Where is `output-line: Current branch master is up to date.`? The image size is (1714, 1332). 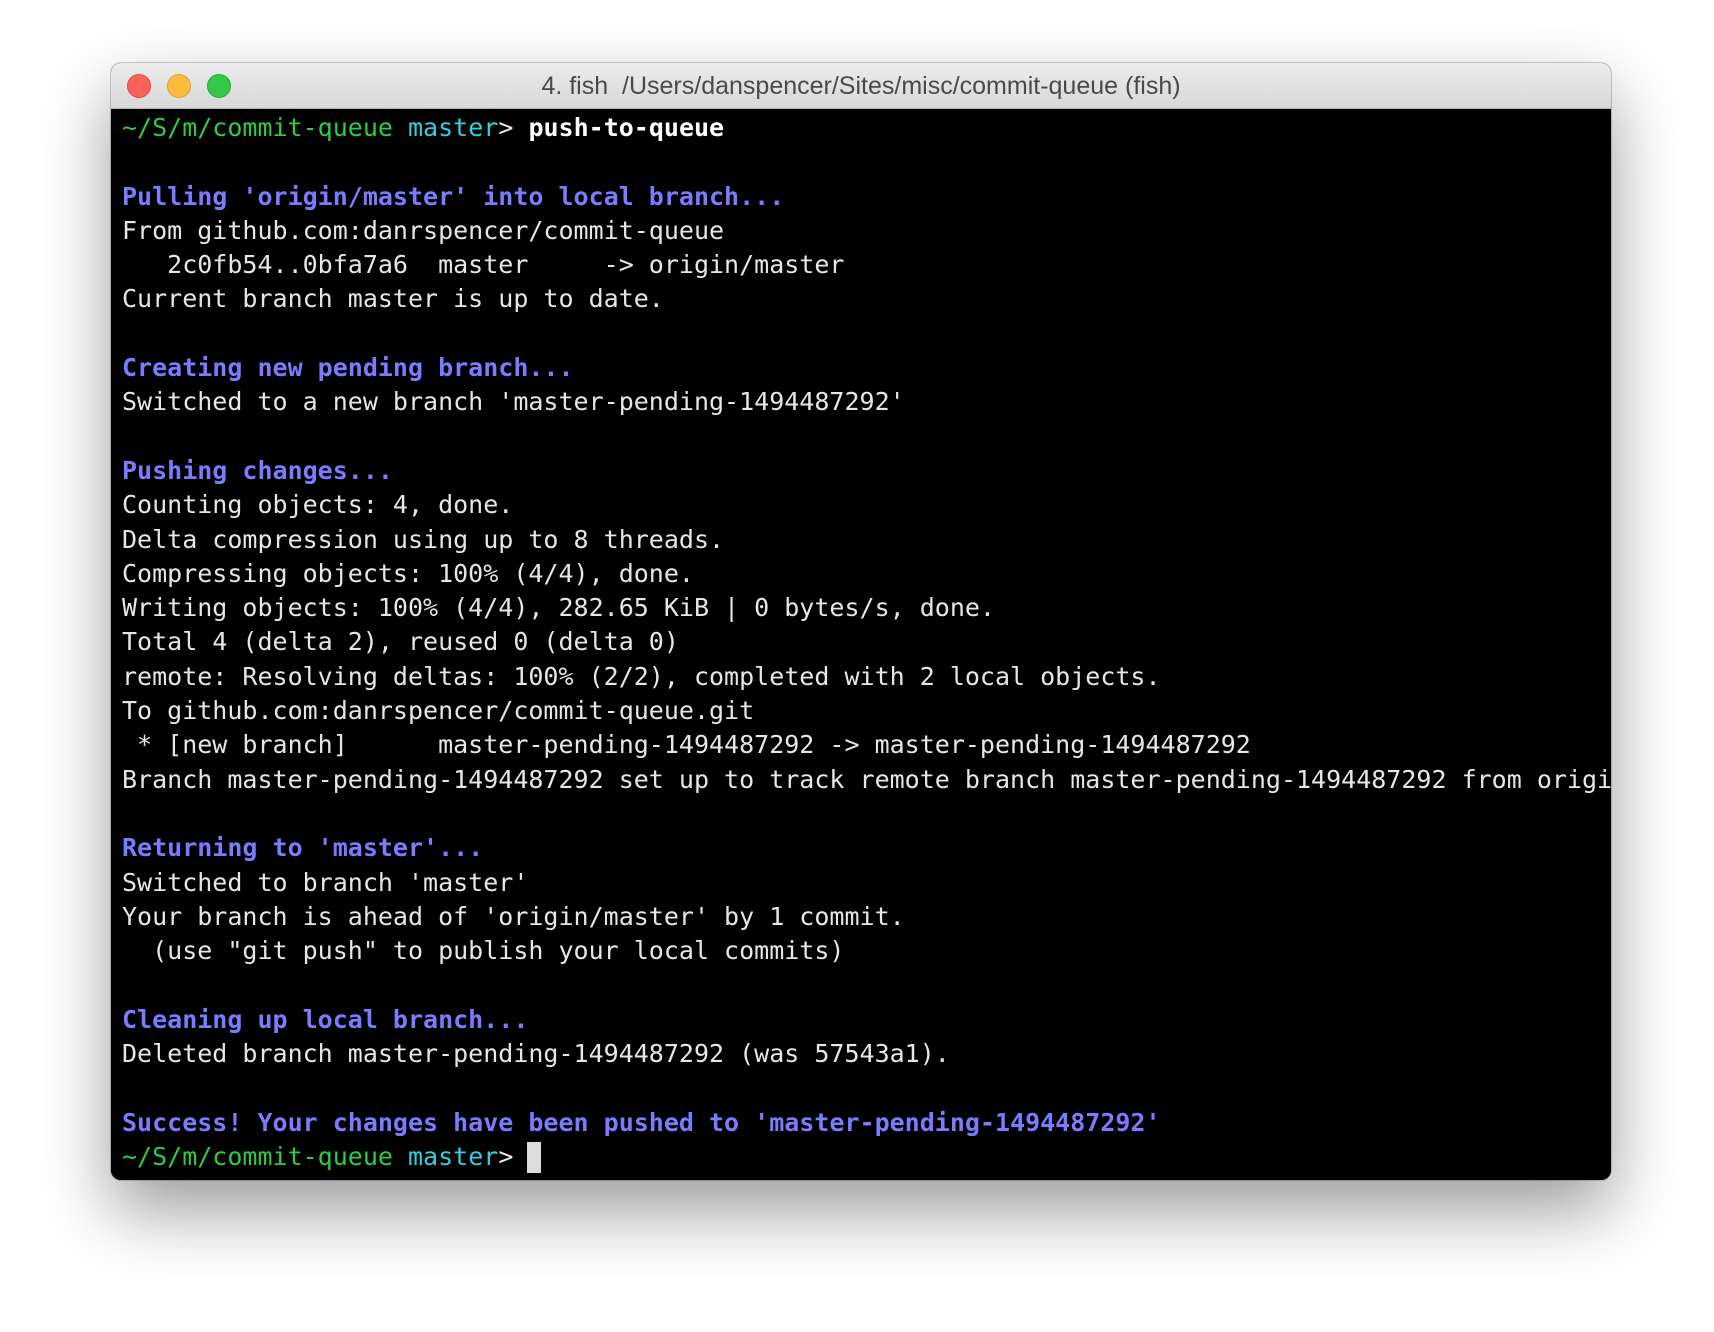 output-line: Current branch master is up to date. is located at coordinates (393, 299).